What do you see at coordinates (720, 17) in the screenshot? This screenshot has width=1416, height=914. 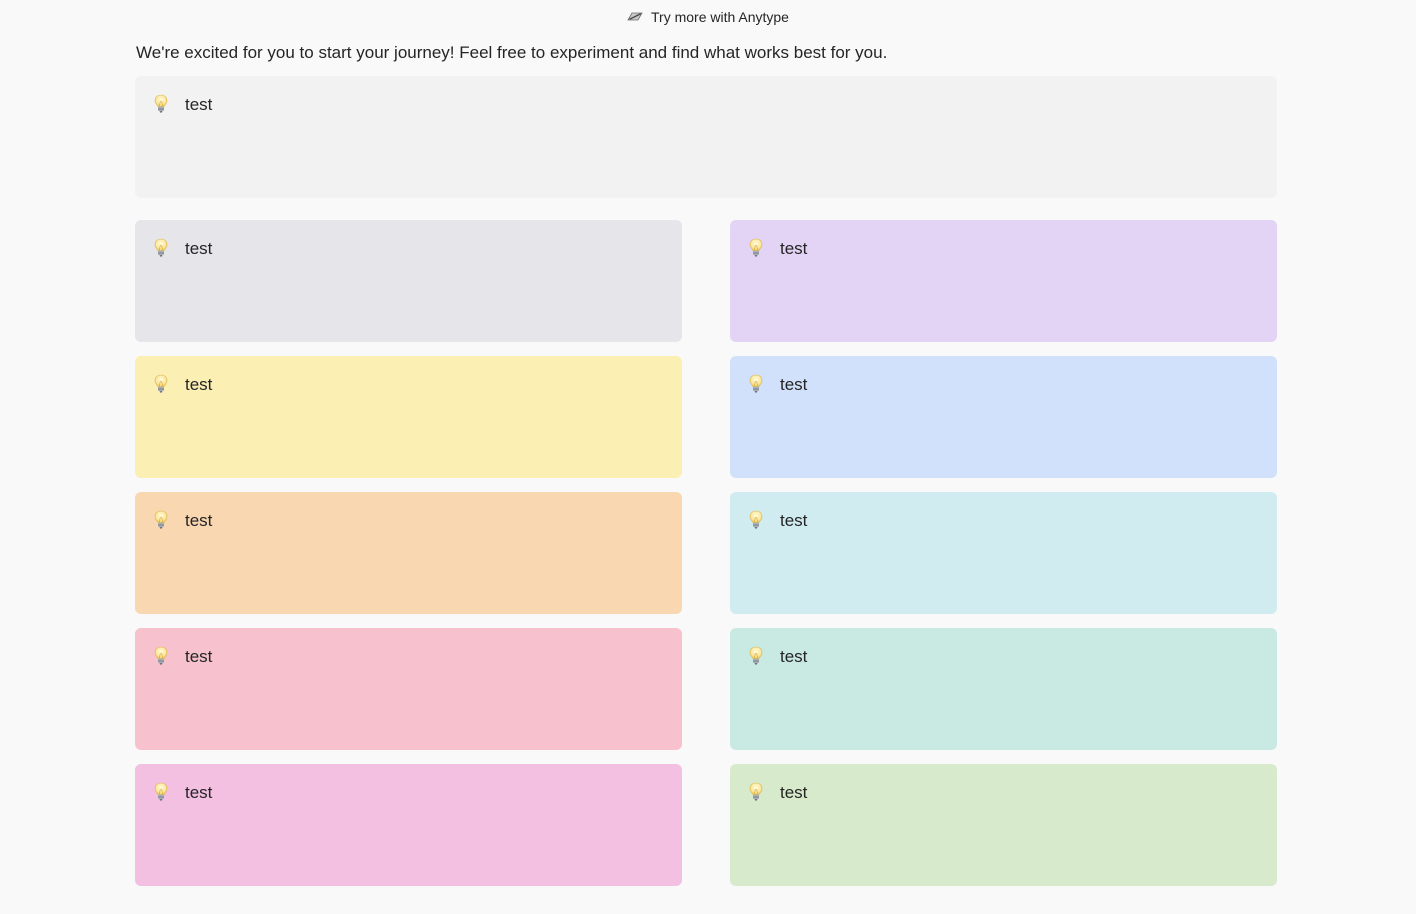 I see `try-anytype-link: Try more with Anytype` at bounding box center [720, 17].